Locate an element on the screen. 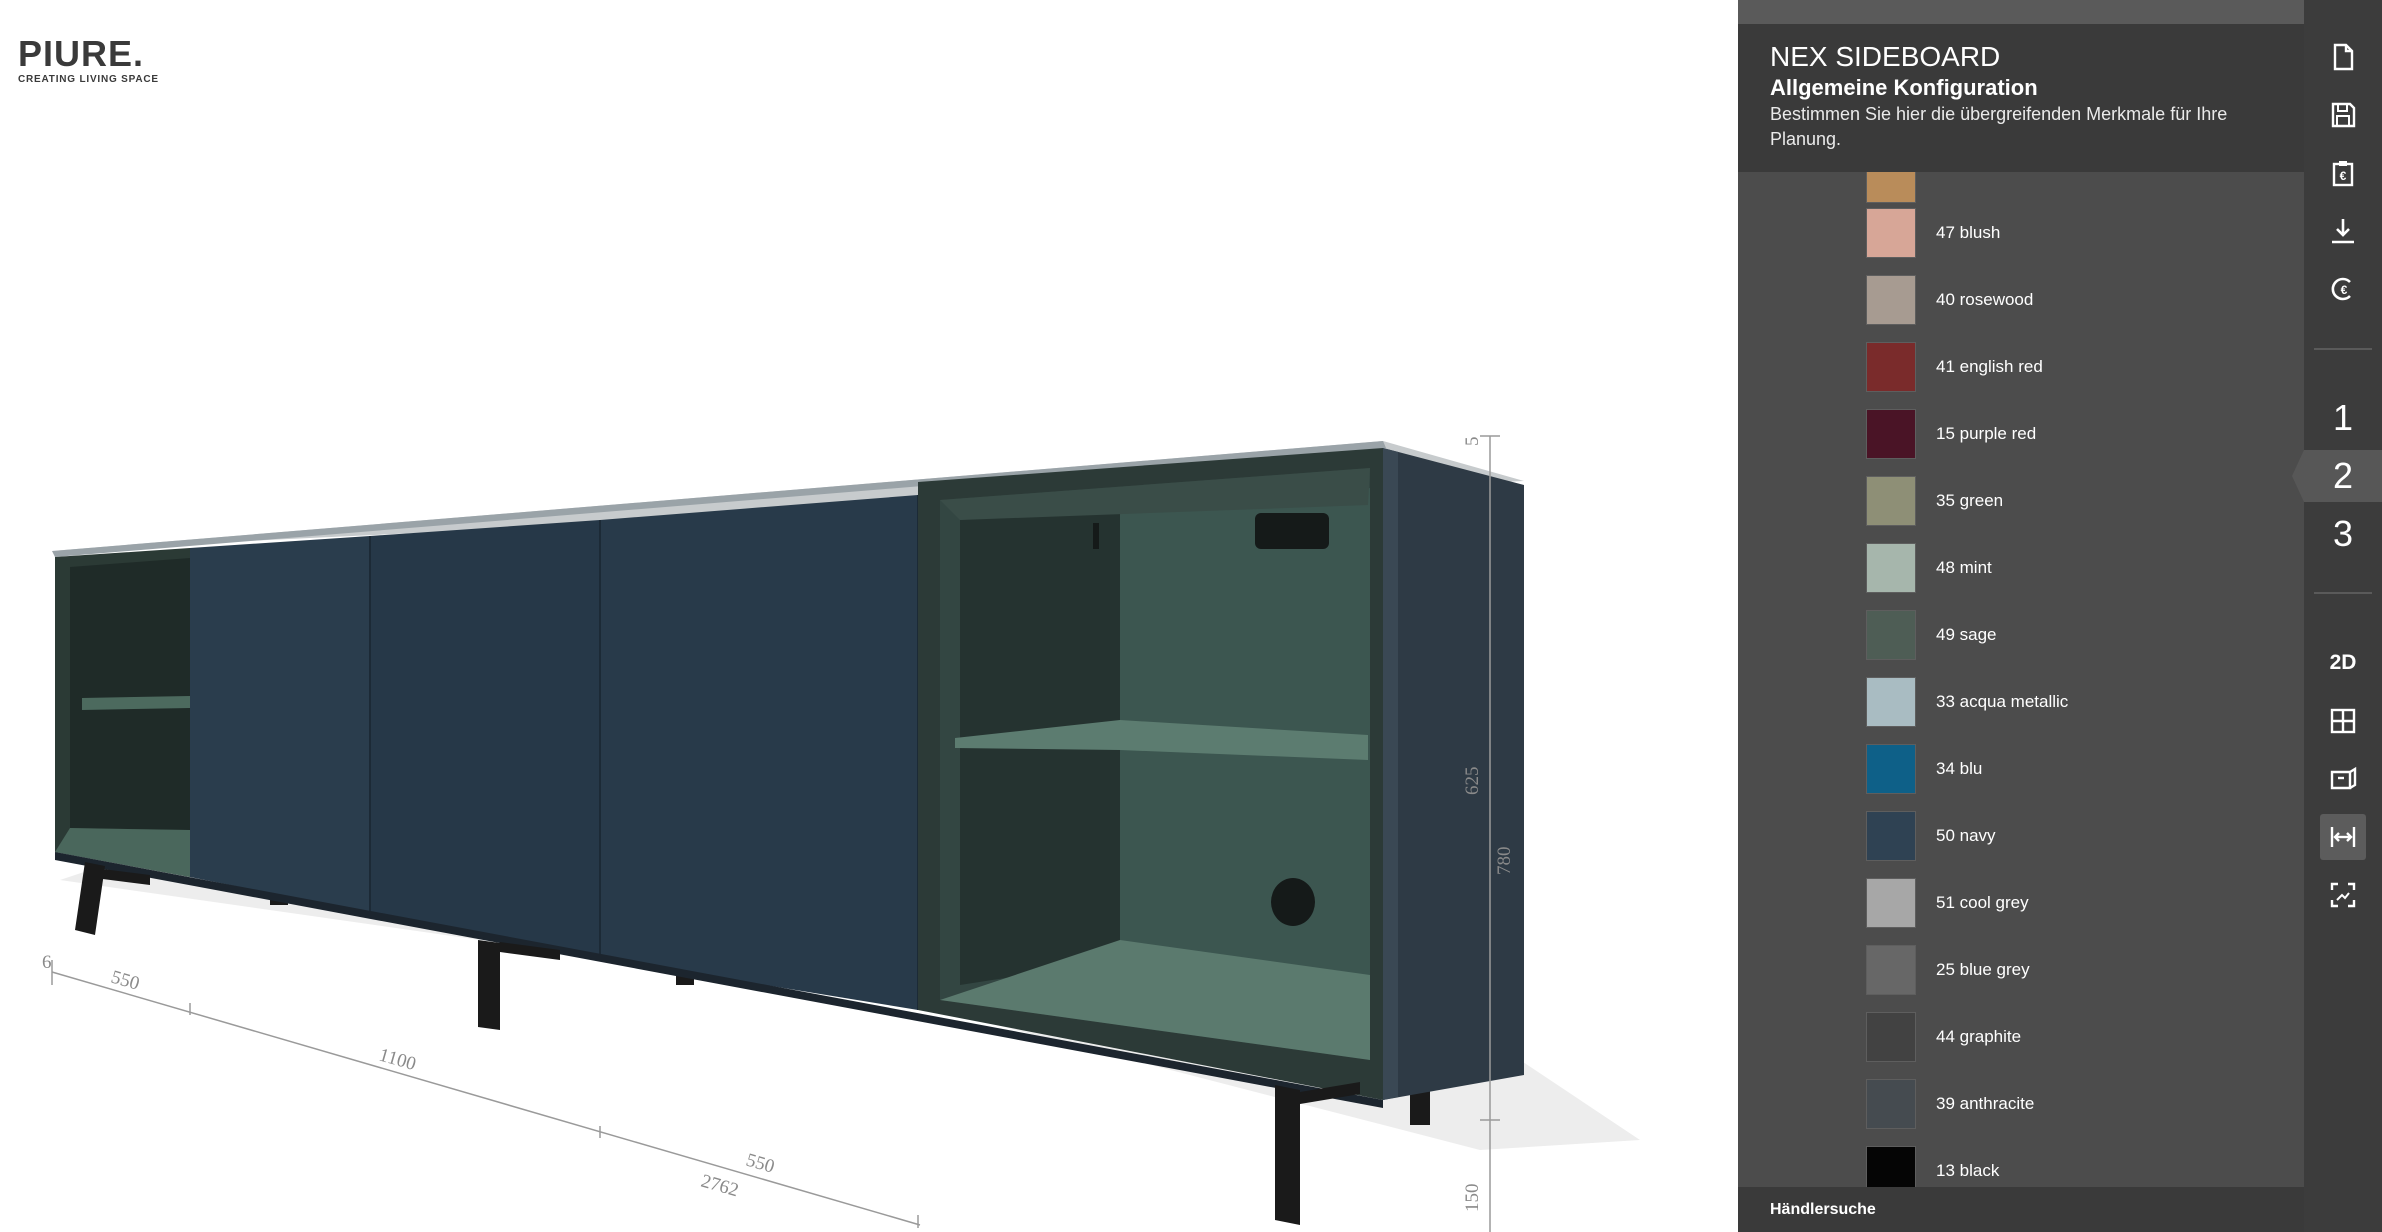 This screenshot has height=1232, width=2382. right-toolbar: € € 1 2 3 2D is located at coordinates (2337, 616).